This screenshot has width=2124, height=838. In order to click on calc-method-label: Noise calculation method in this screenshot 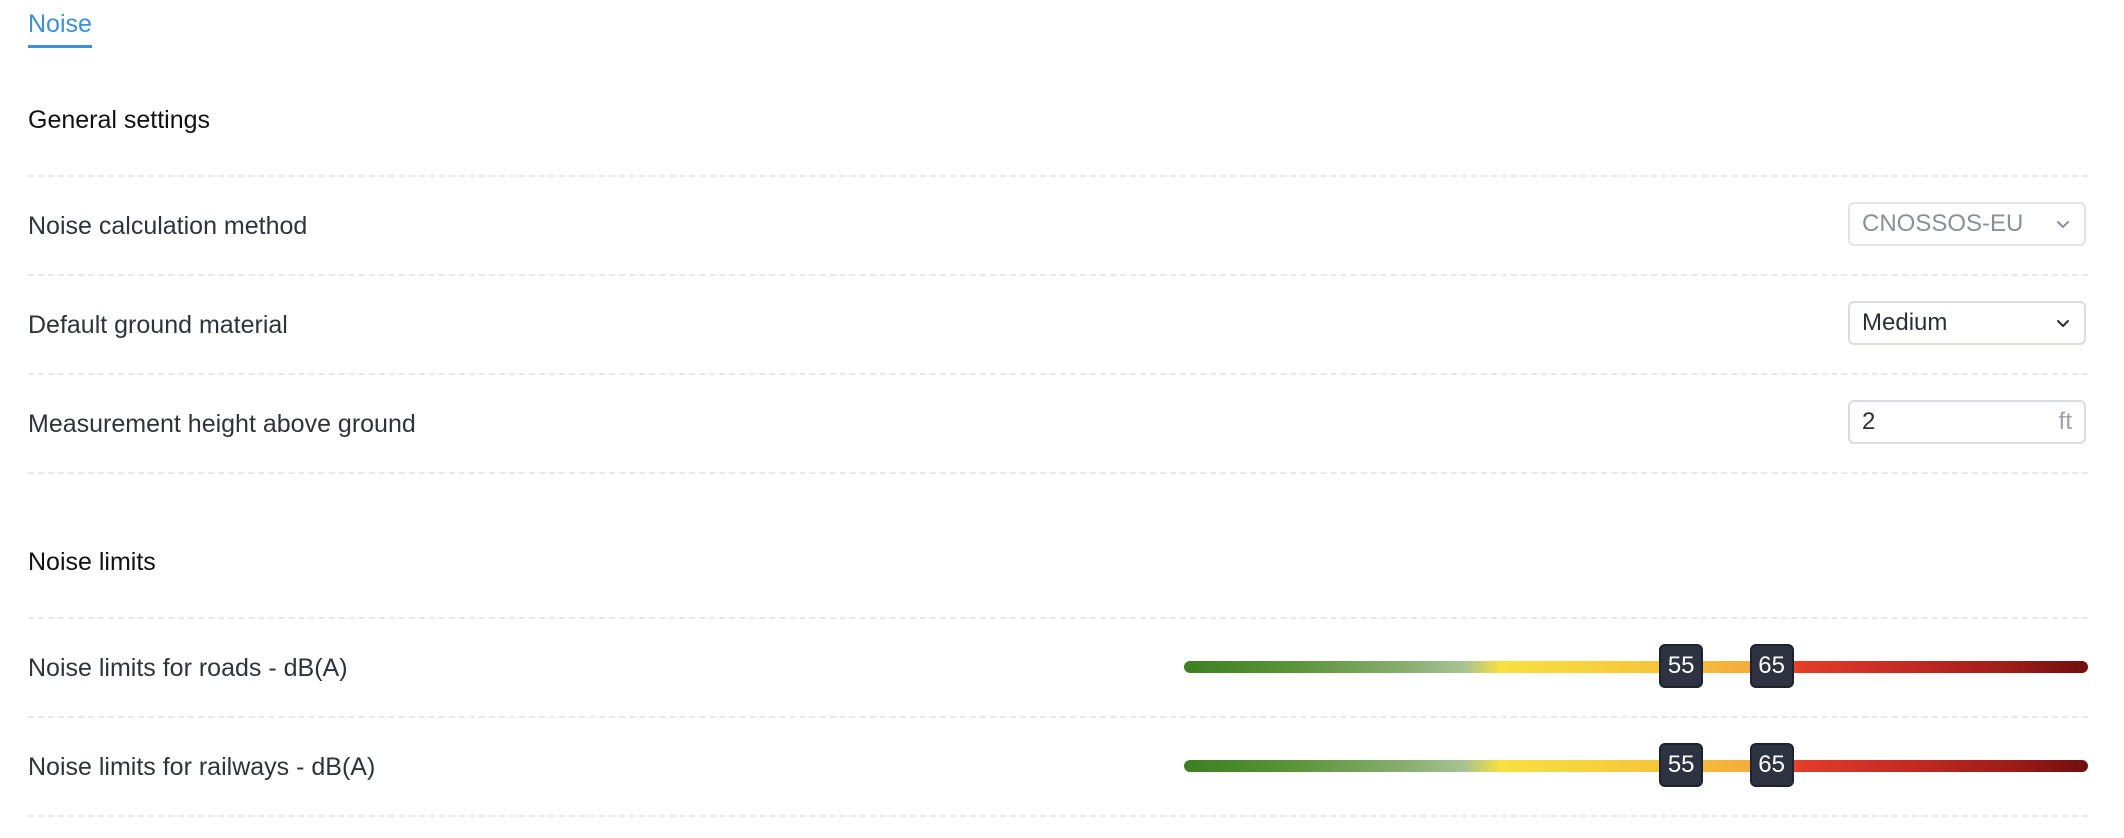, I will do `click(168, 226)`.